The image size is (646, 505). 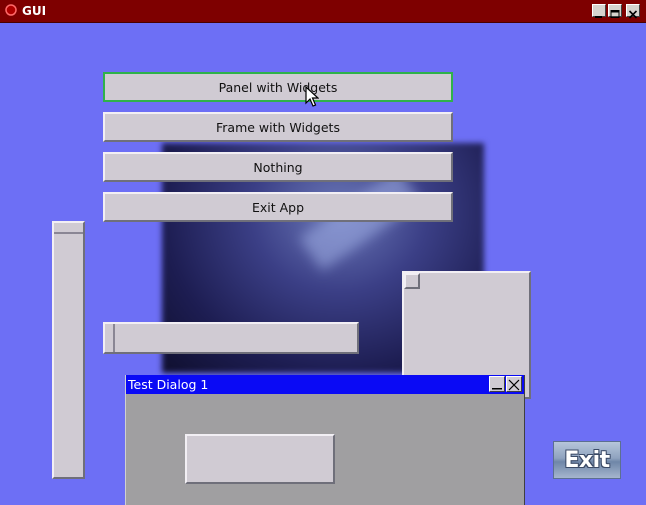 I want to click on exit-label: Exit, so click(x=587, y=460).